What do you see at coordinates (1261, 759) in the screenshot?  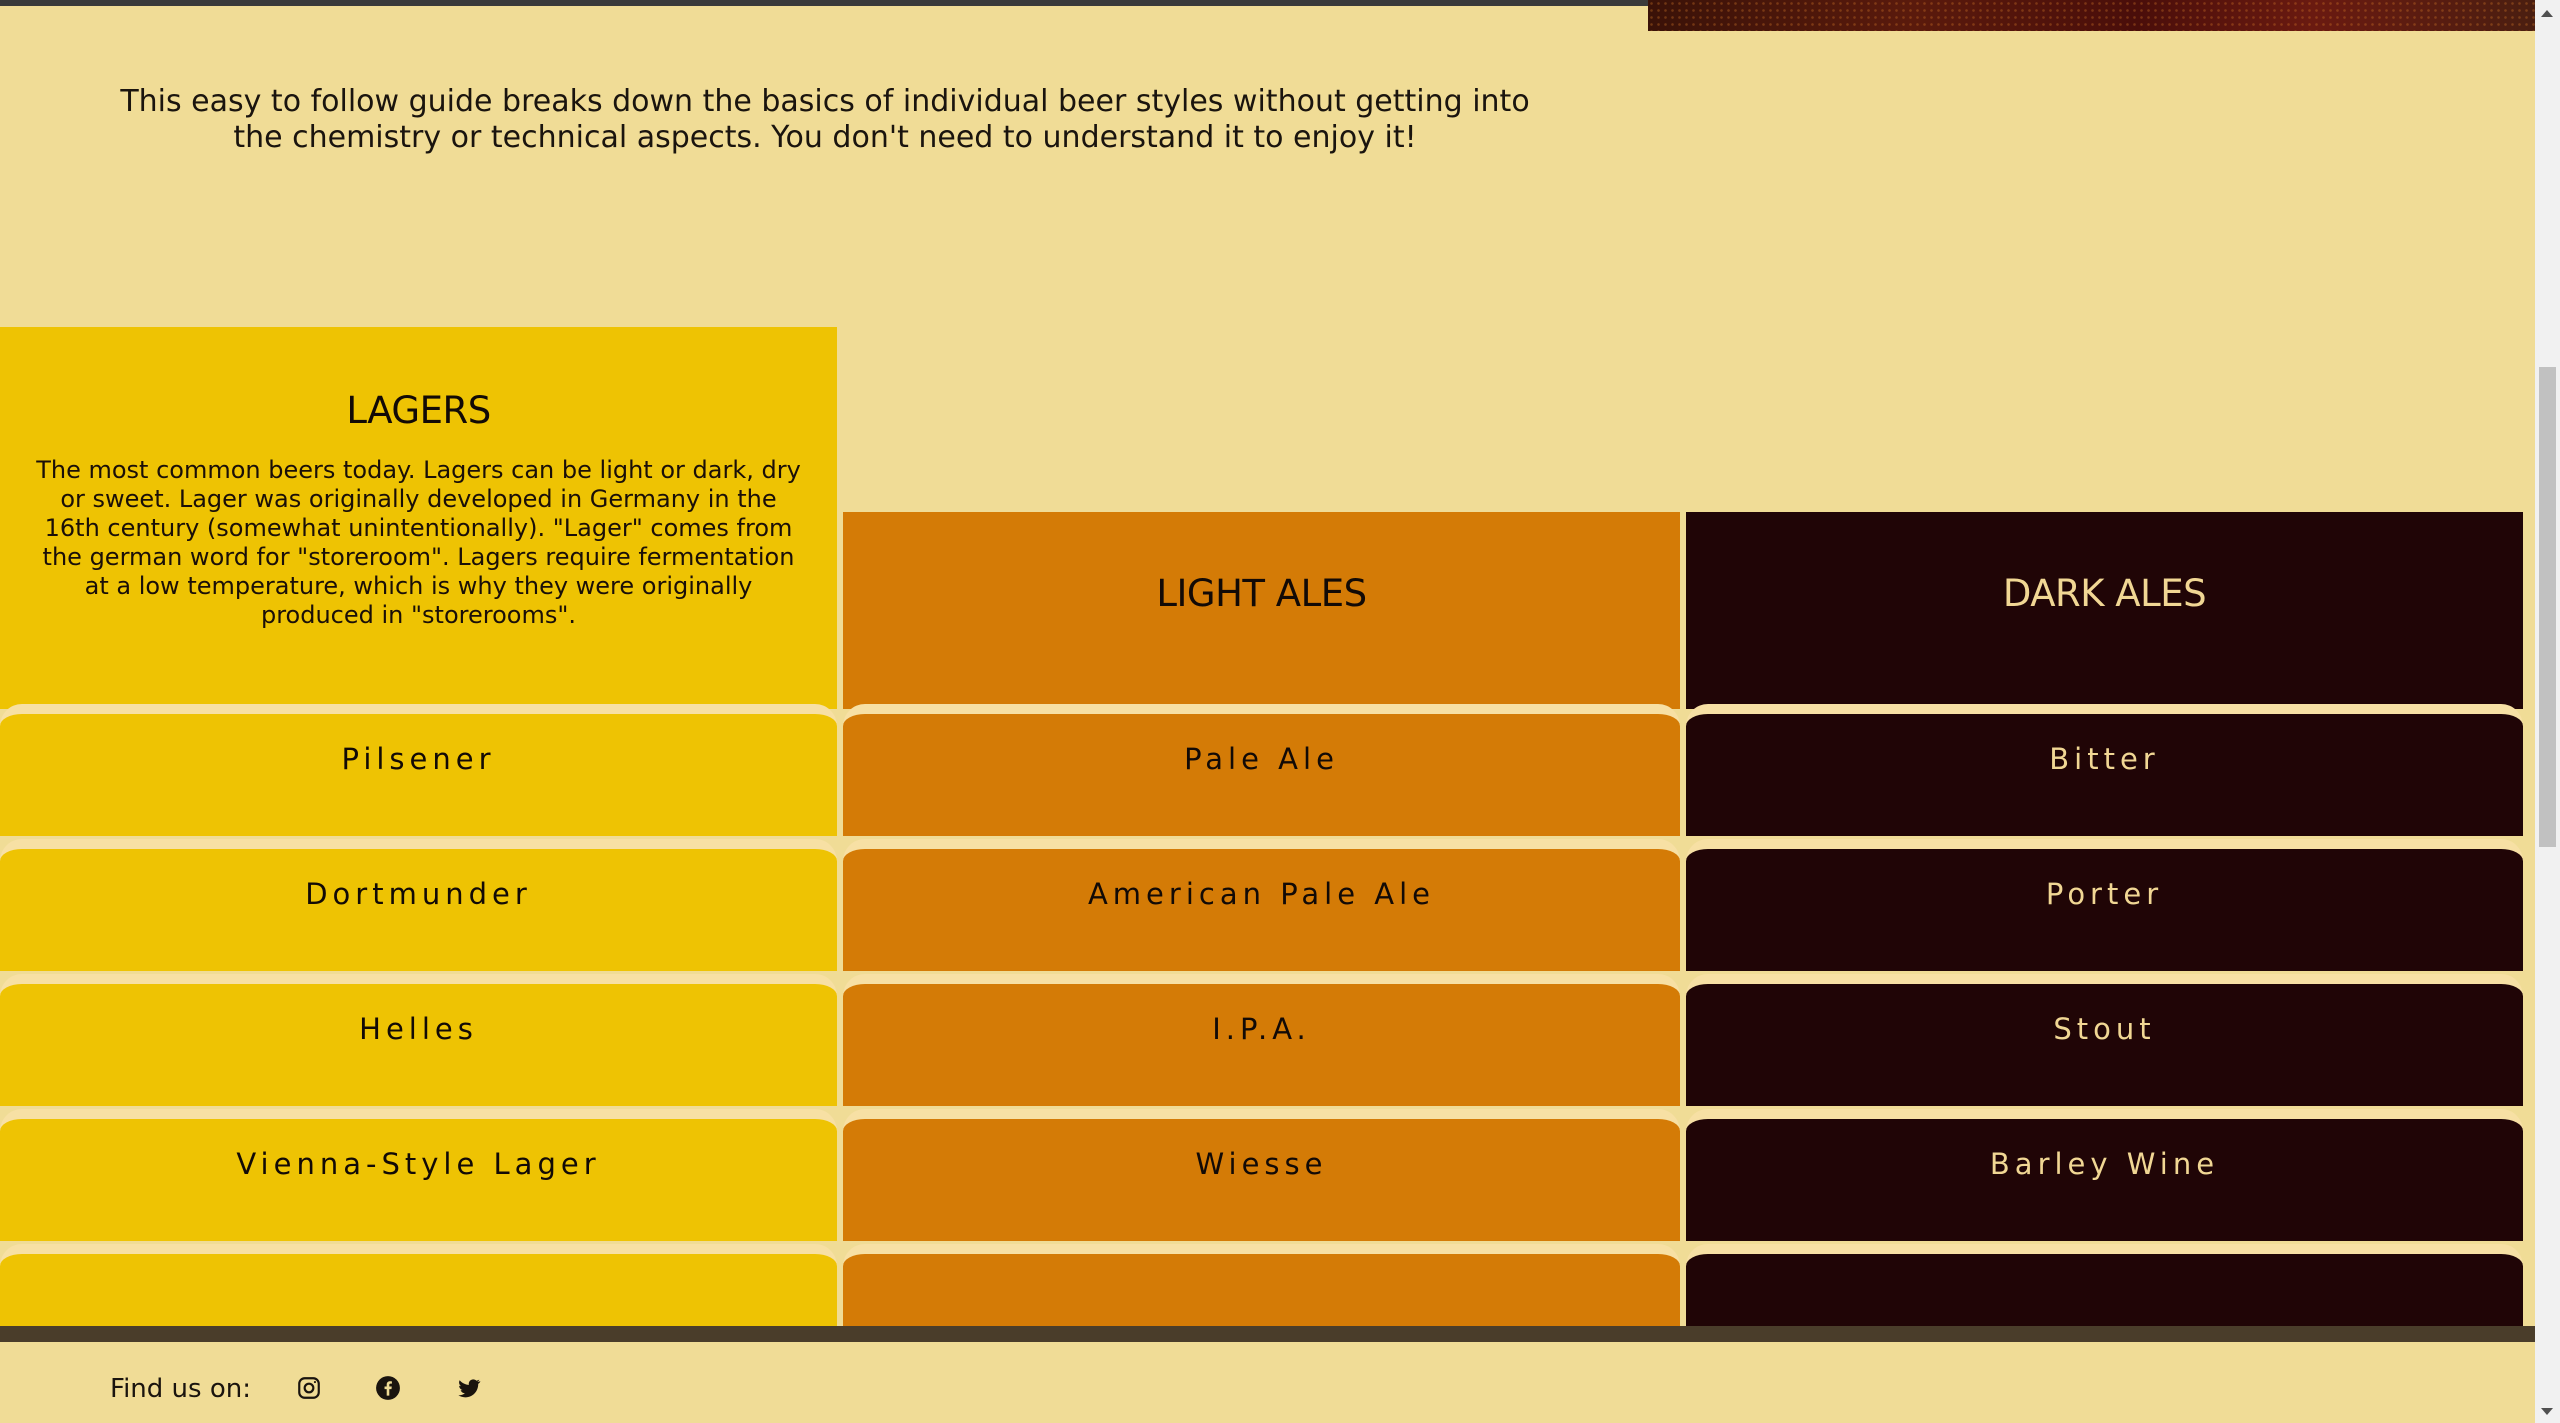 I see `style-label: Pale Ale` at bounding box center [1261, 759].